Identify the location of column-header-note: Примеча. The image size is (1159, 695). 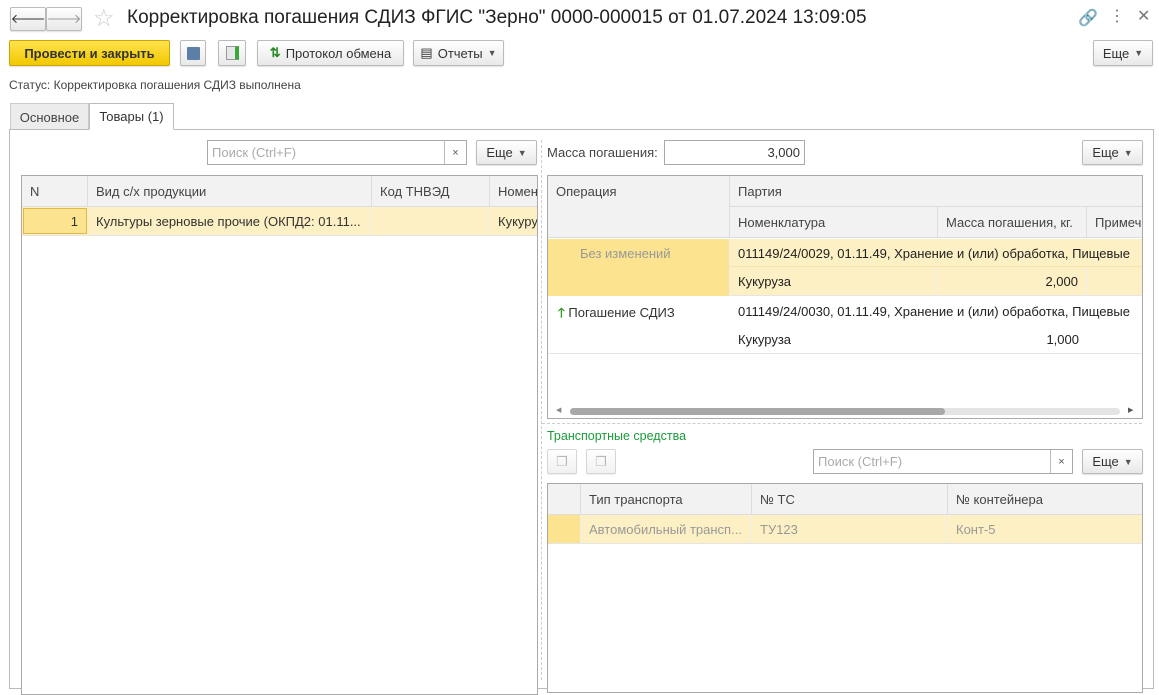
(1114, 222).